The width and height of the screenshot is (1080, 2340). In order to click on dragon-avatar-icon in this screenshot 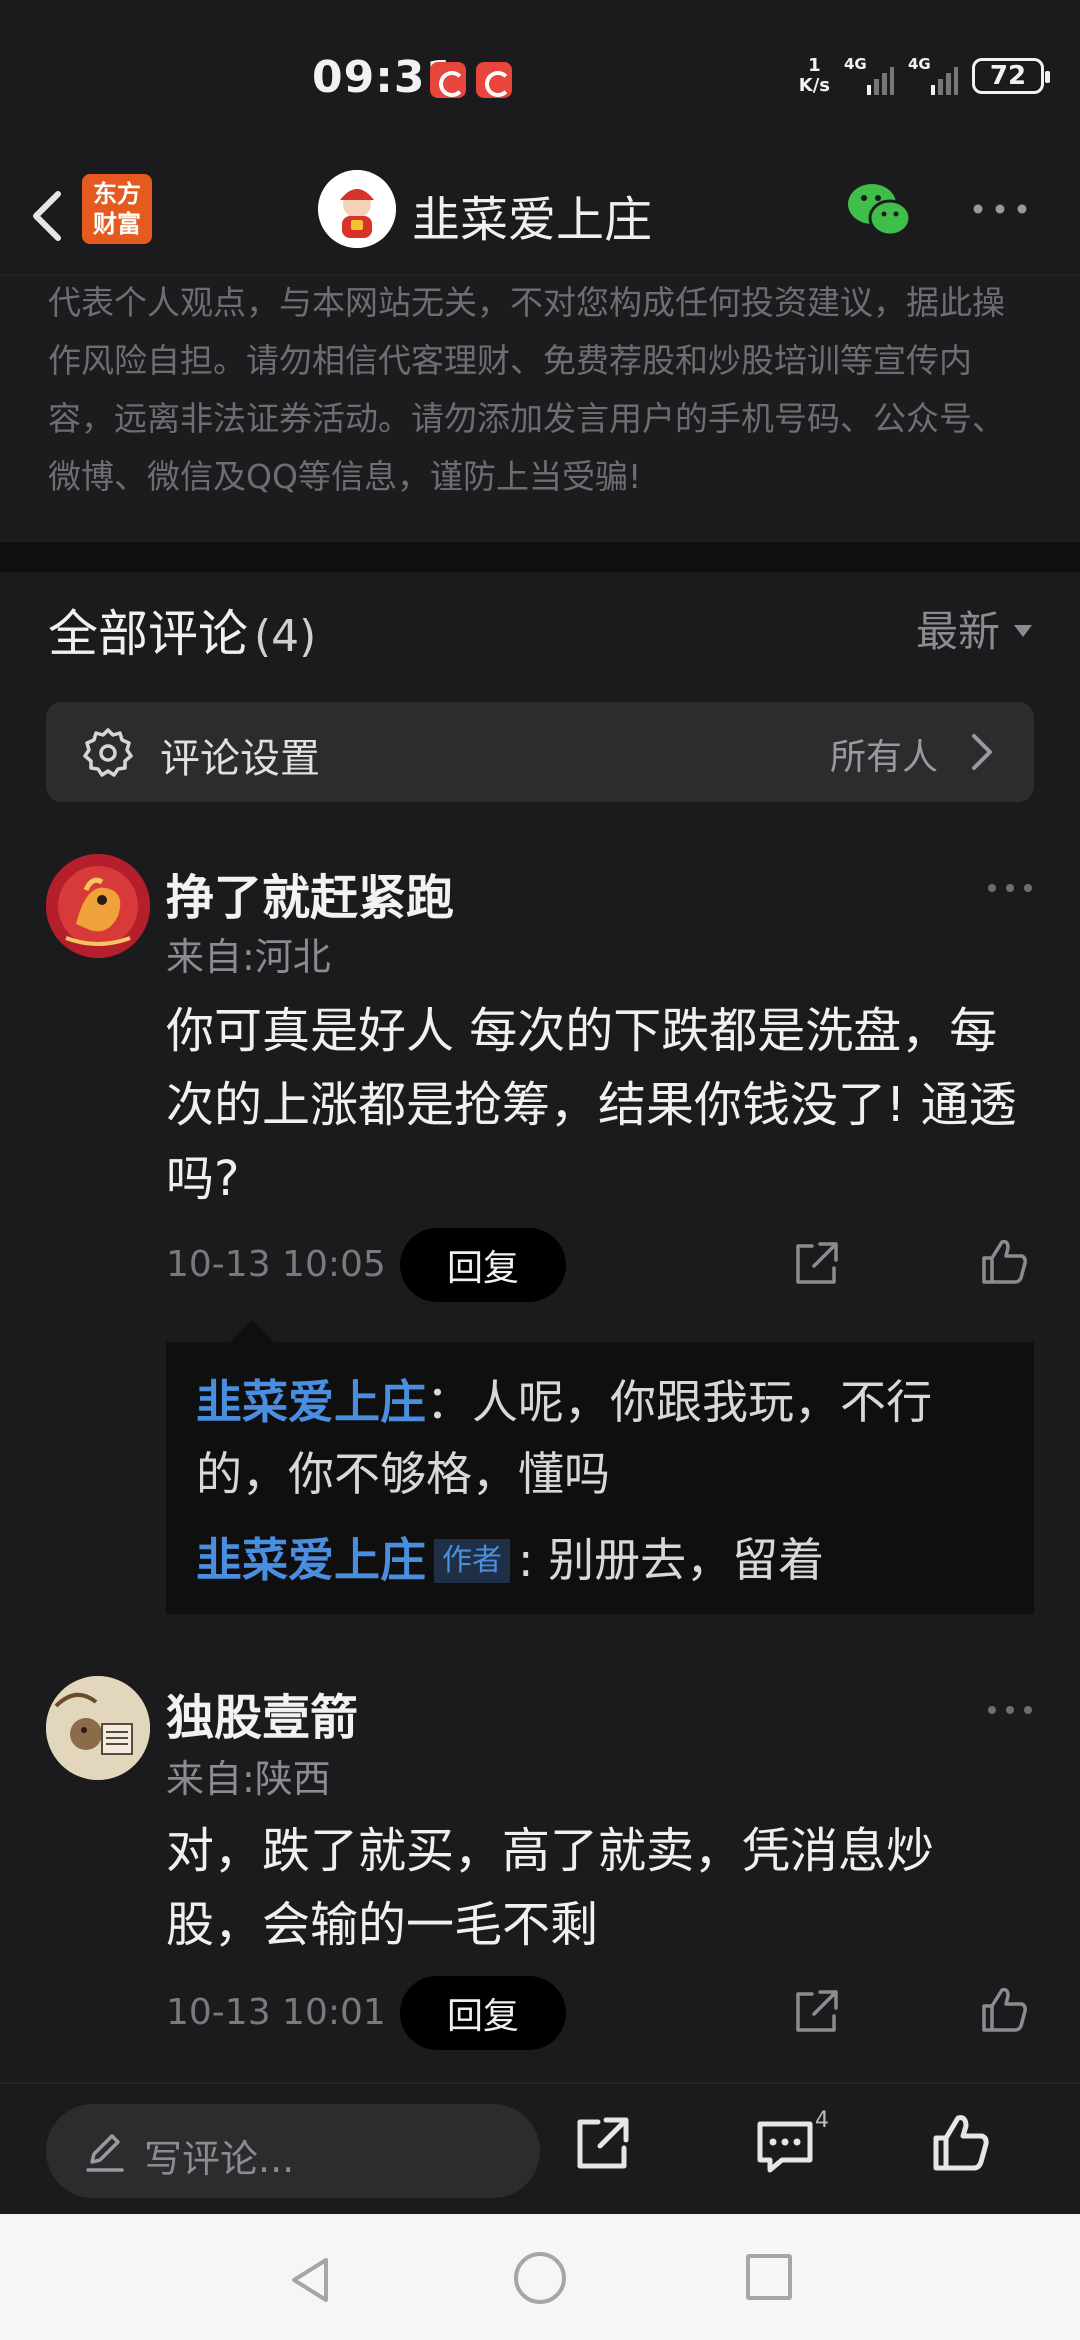, I will do `click(98, 906)`.